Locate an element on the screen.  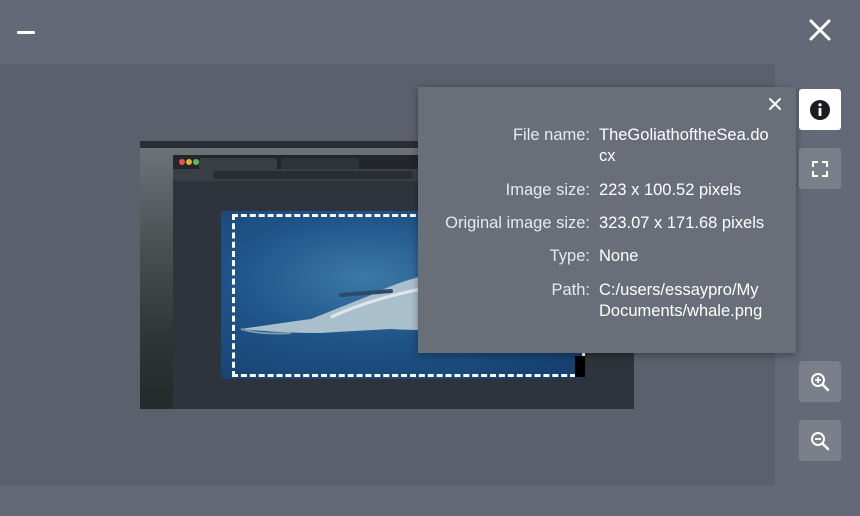
image-size-label: Image size: is located at coordinates (547, 190).